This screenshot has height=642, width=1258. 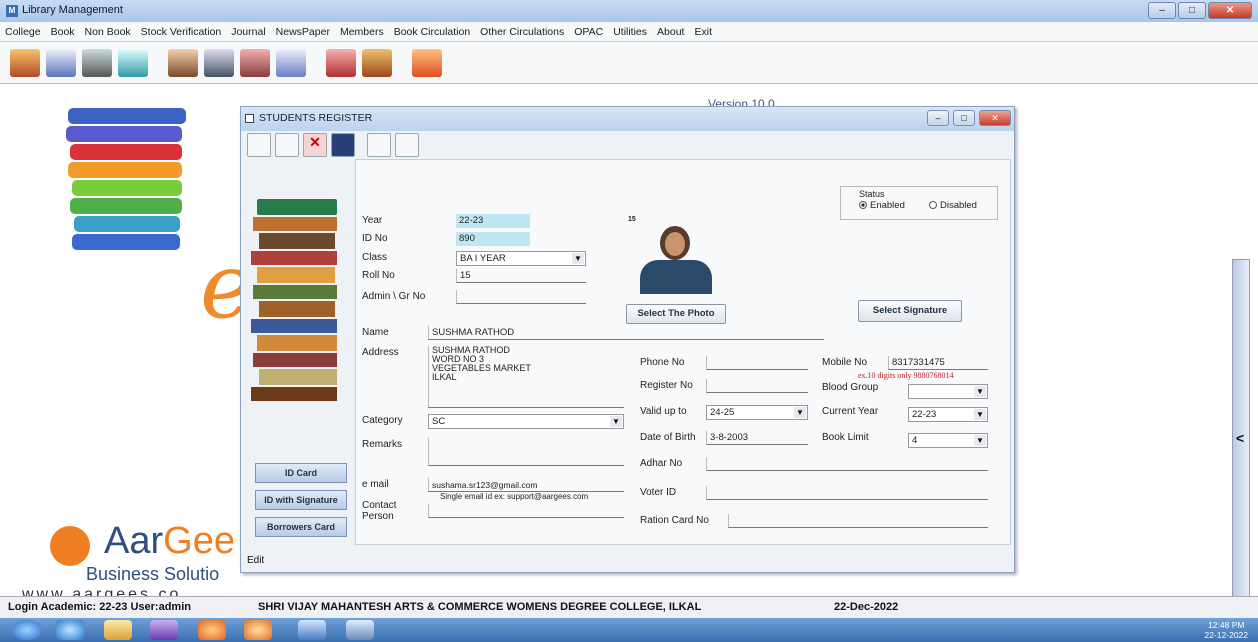 What do you see at coordinates (63, 32) in the screenshot?
I see `menu-book: Book` at bounding box center [63, 32].